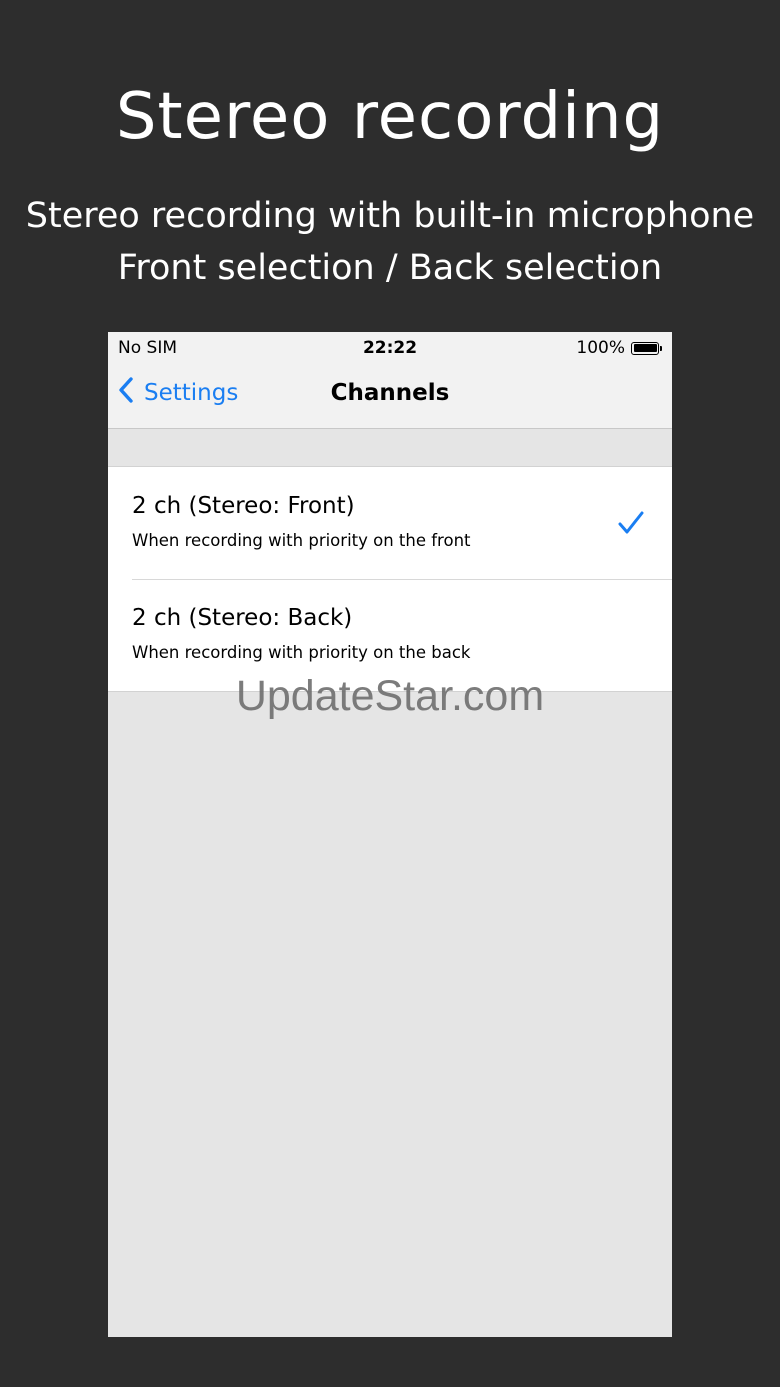  Describe the element at coordinates (243, 506) in the screenshot. I see `option-title: 2 ch (Stereo: Front)` at that location.